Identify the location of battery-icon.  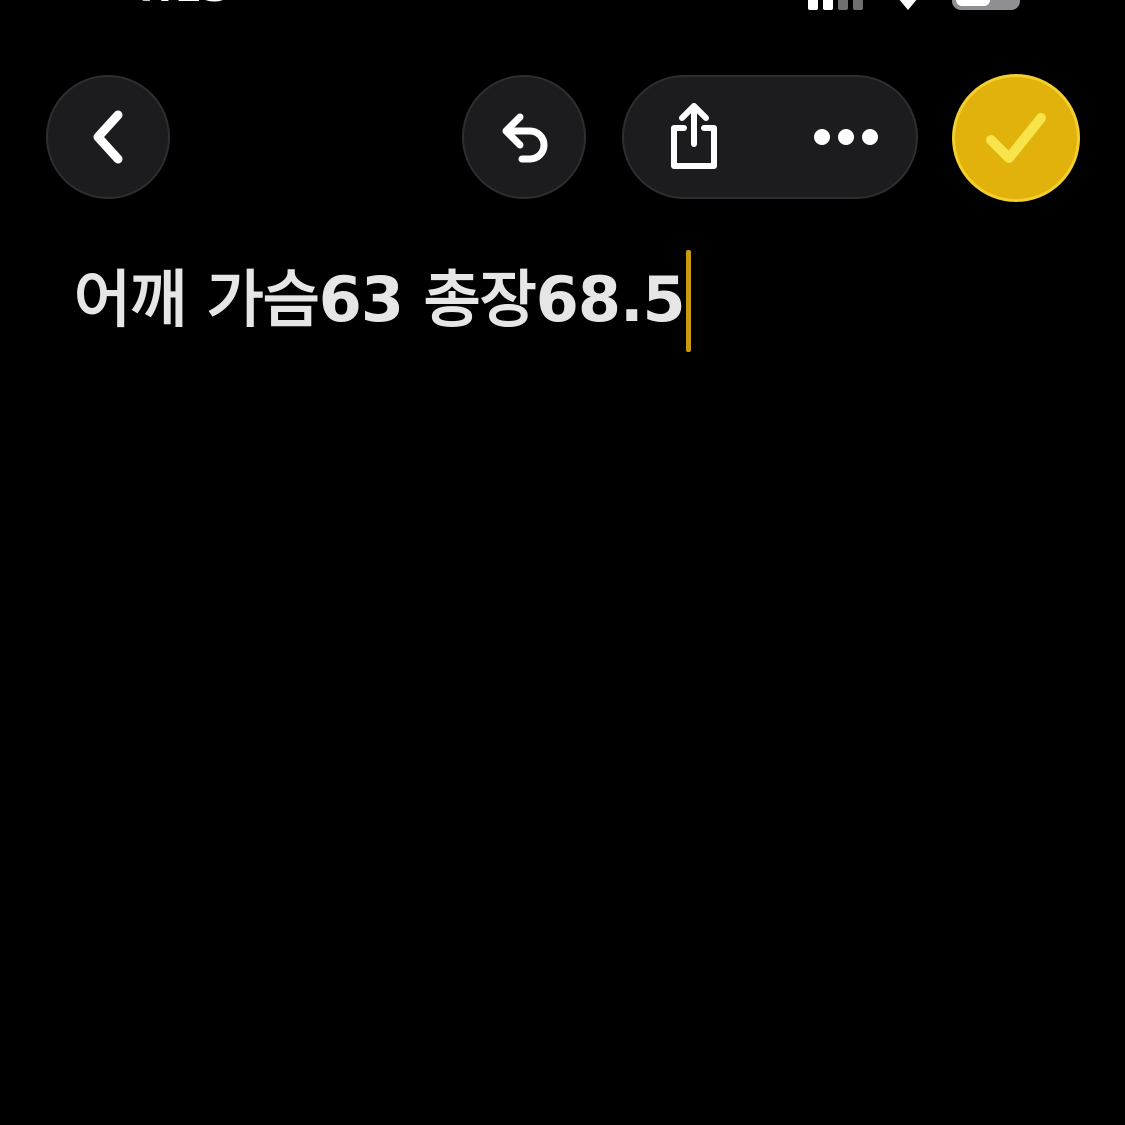
(986, 5).